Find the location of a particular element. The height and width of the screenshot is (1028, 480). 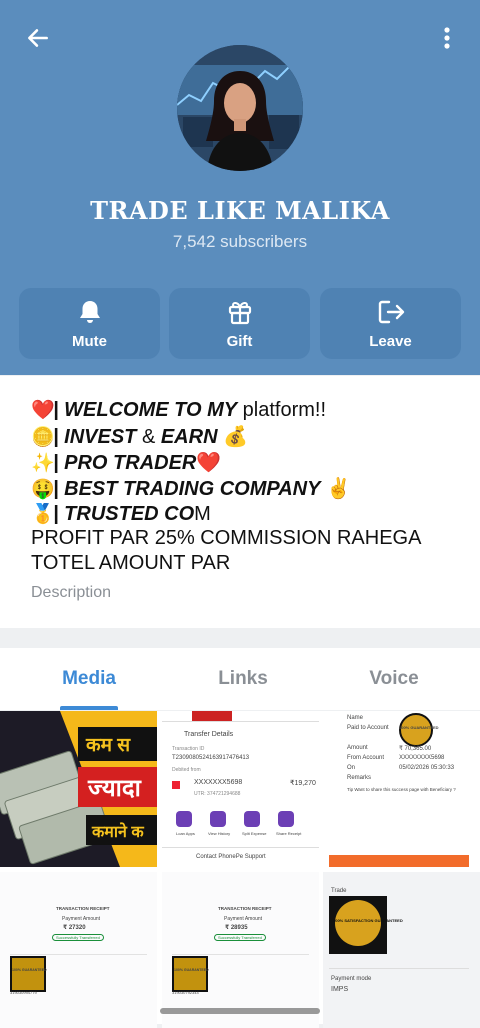

mute-button: Mute is located at coordinates (89, 323).